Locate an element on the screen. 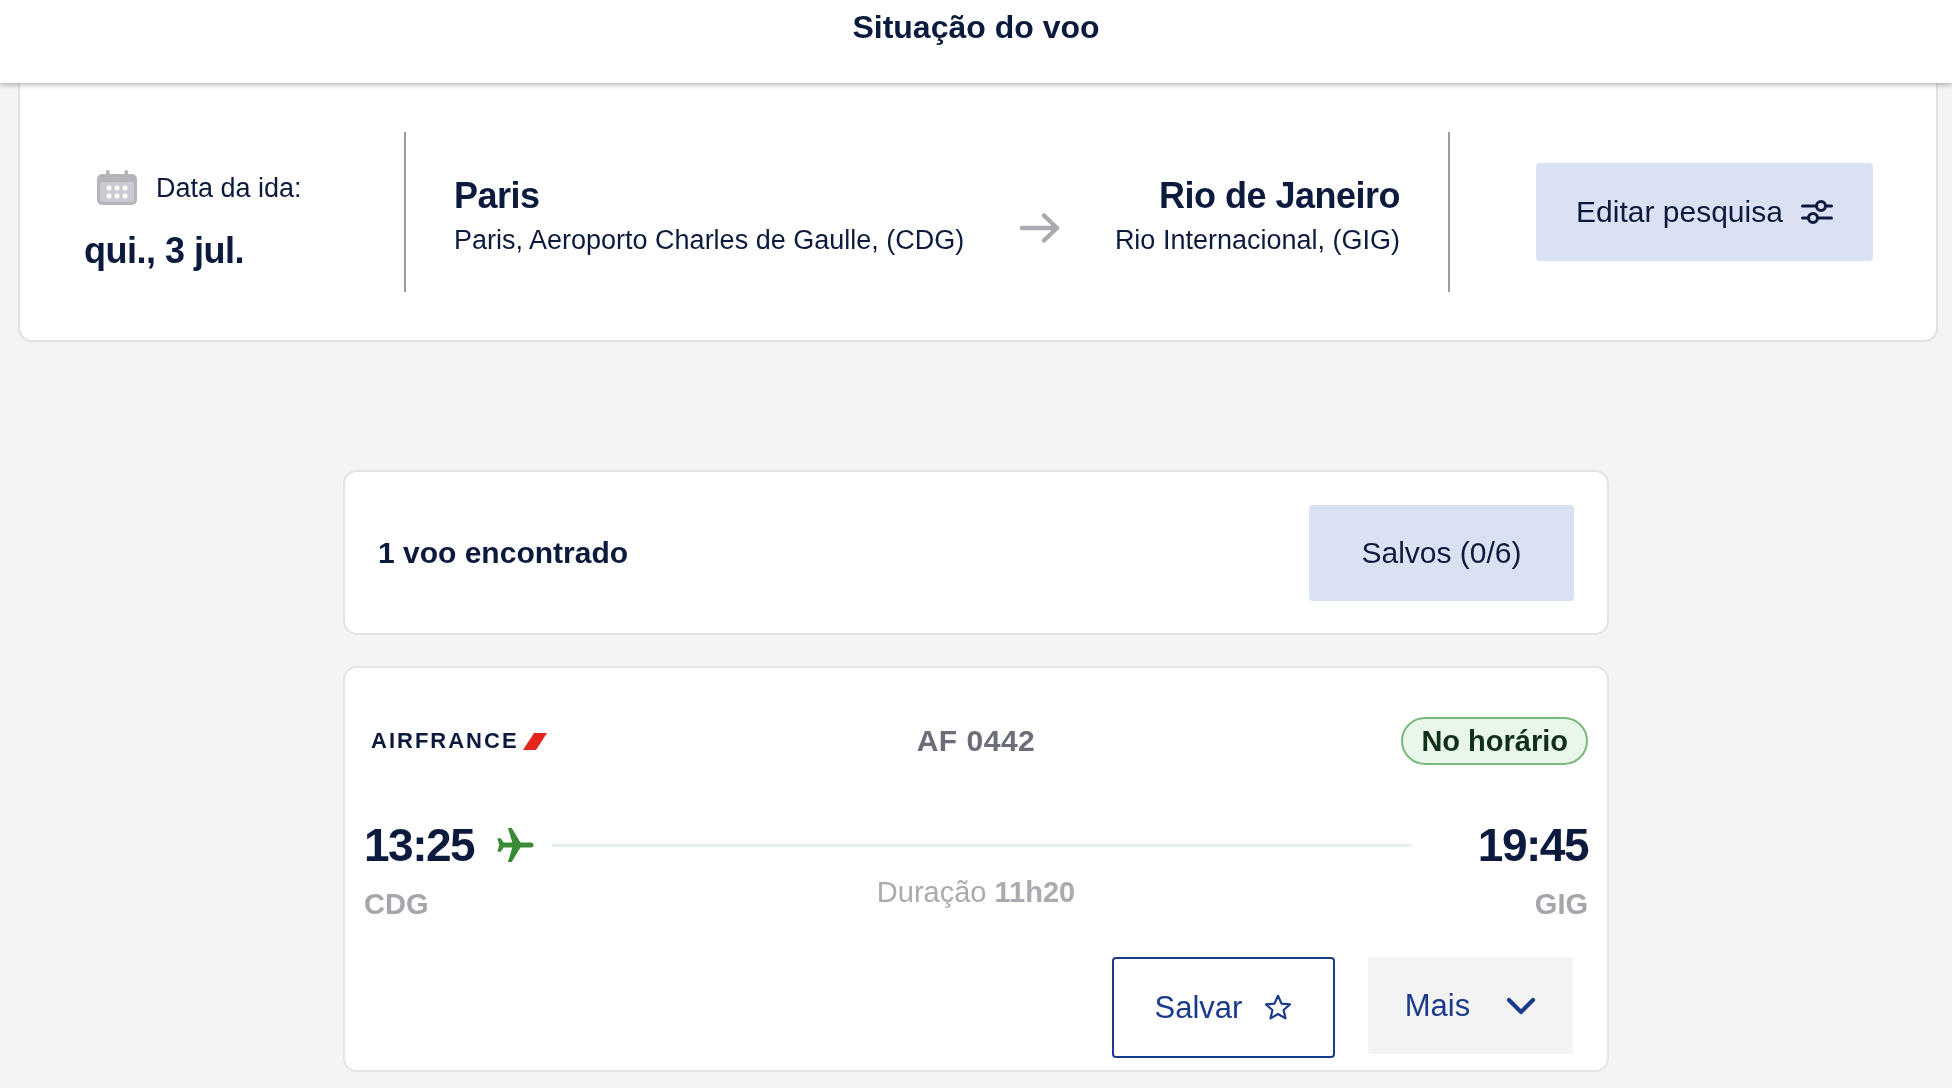 Image resolution: width=1952 pixels, height=1088 pixels. status-badge: No horário is located at coordinates (1494, 741).